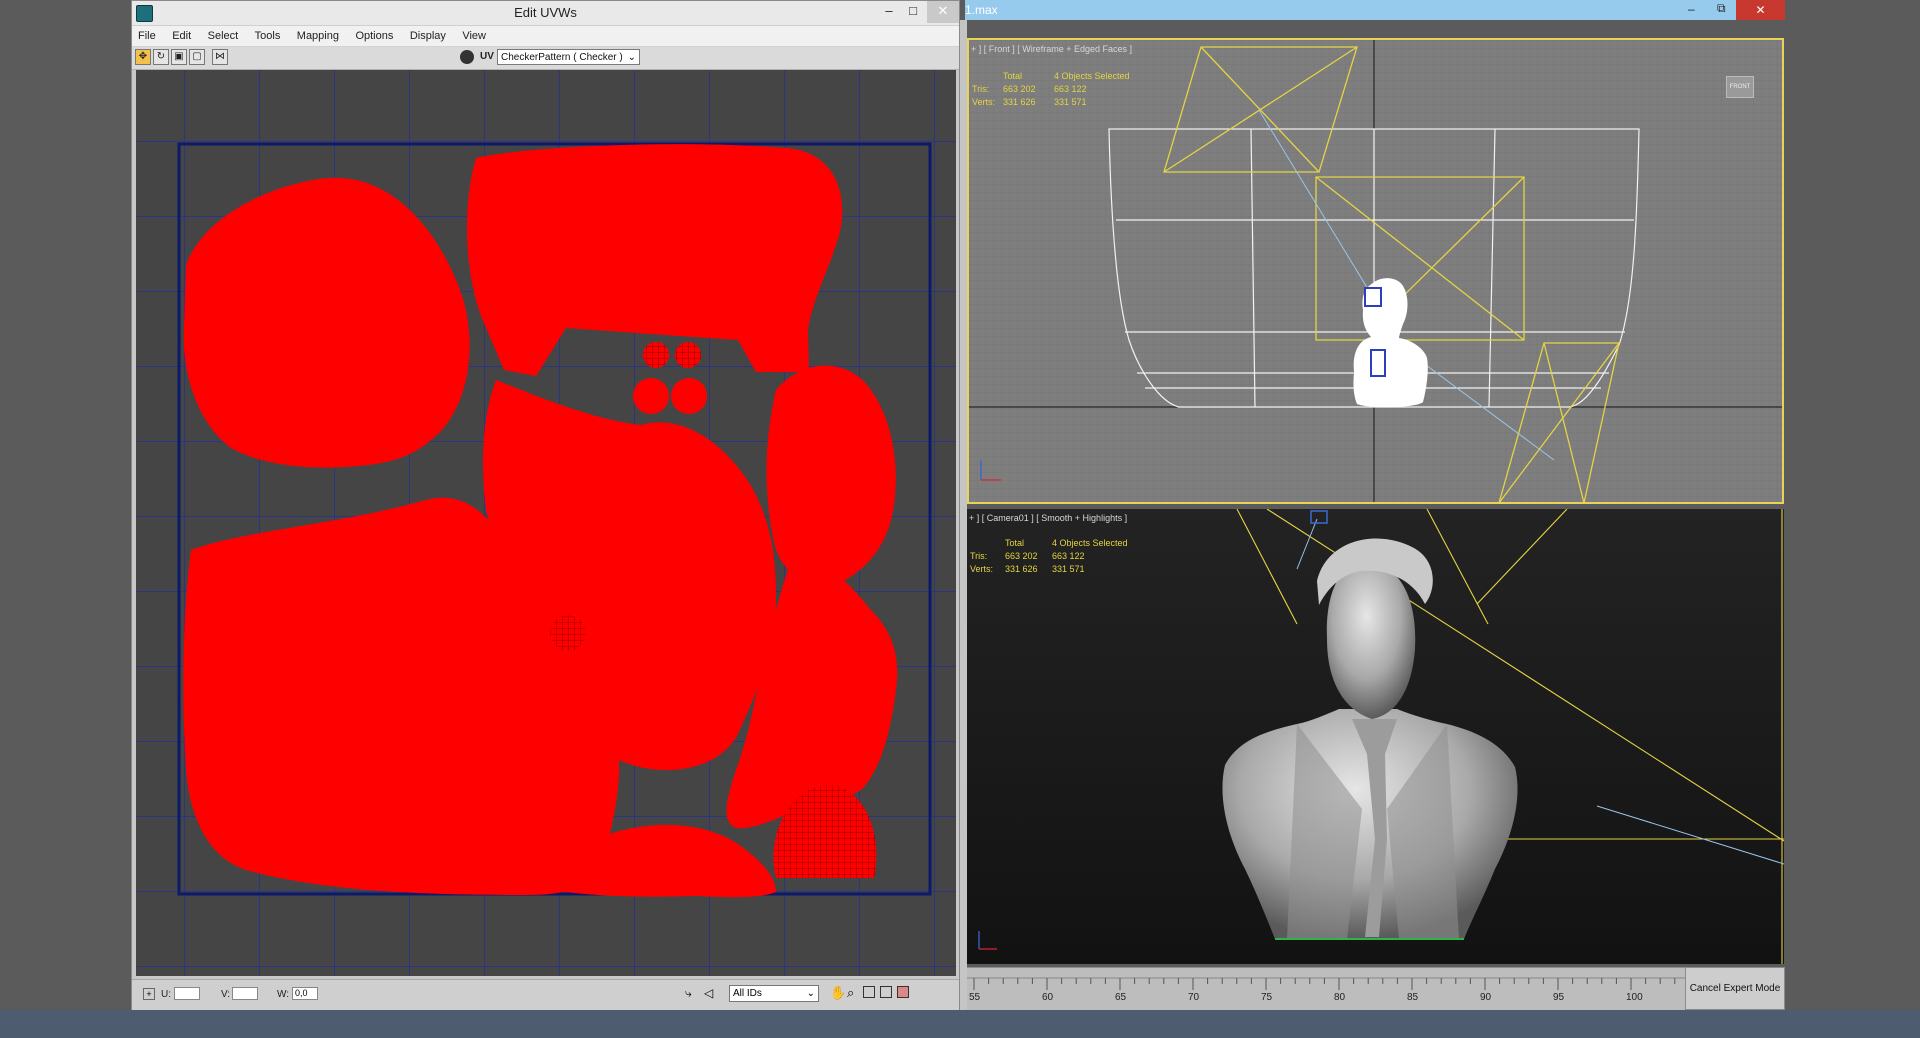 The height and width of the screenshot is (1038, 1920). What do you see at coordinates (143, 57) in the screenshot?
I see `move-tool-icon: ✥` at bounding box center [143, 57].